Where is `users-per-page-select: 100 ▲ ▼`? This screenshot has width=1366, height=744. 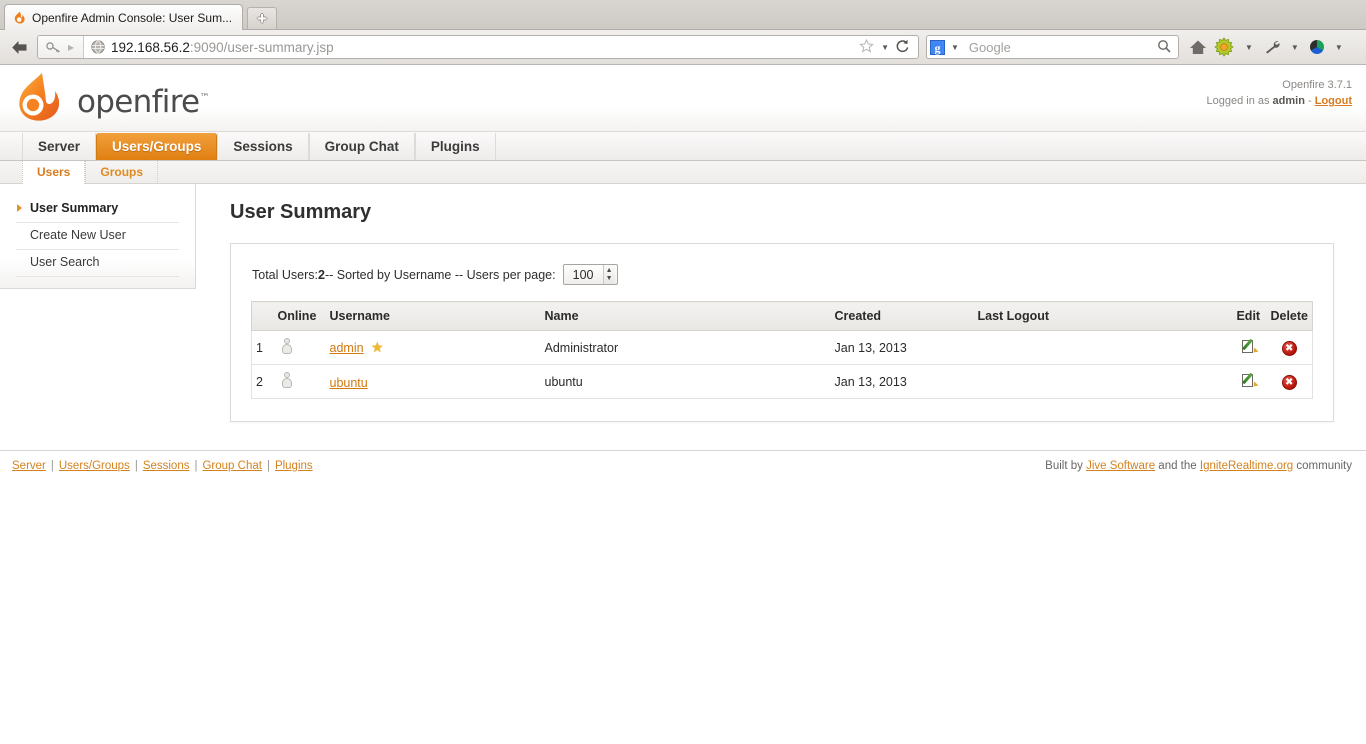 users-per-page-select: 100 ▲ ▼ is located at coordinates (590, 274).